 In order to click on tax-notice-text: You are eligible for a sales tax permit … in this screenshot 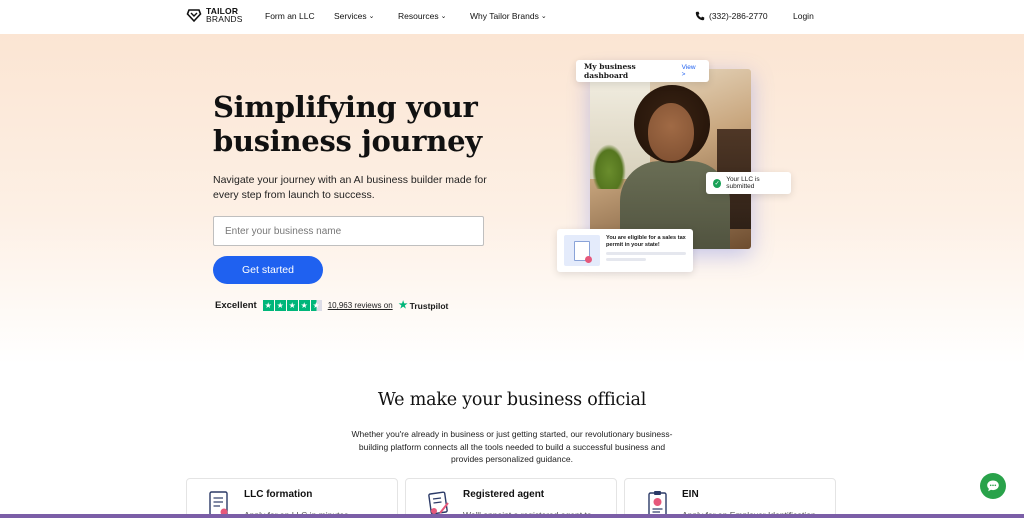, I will do `click(646, 241)`.